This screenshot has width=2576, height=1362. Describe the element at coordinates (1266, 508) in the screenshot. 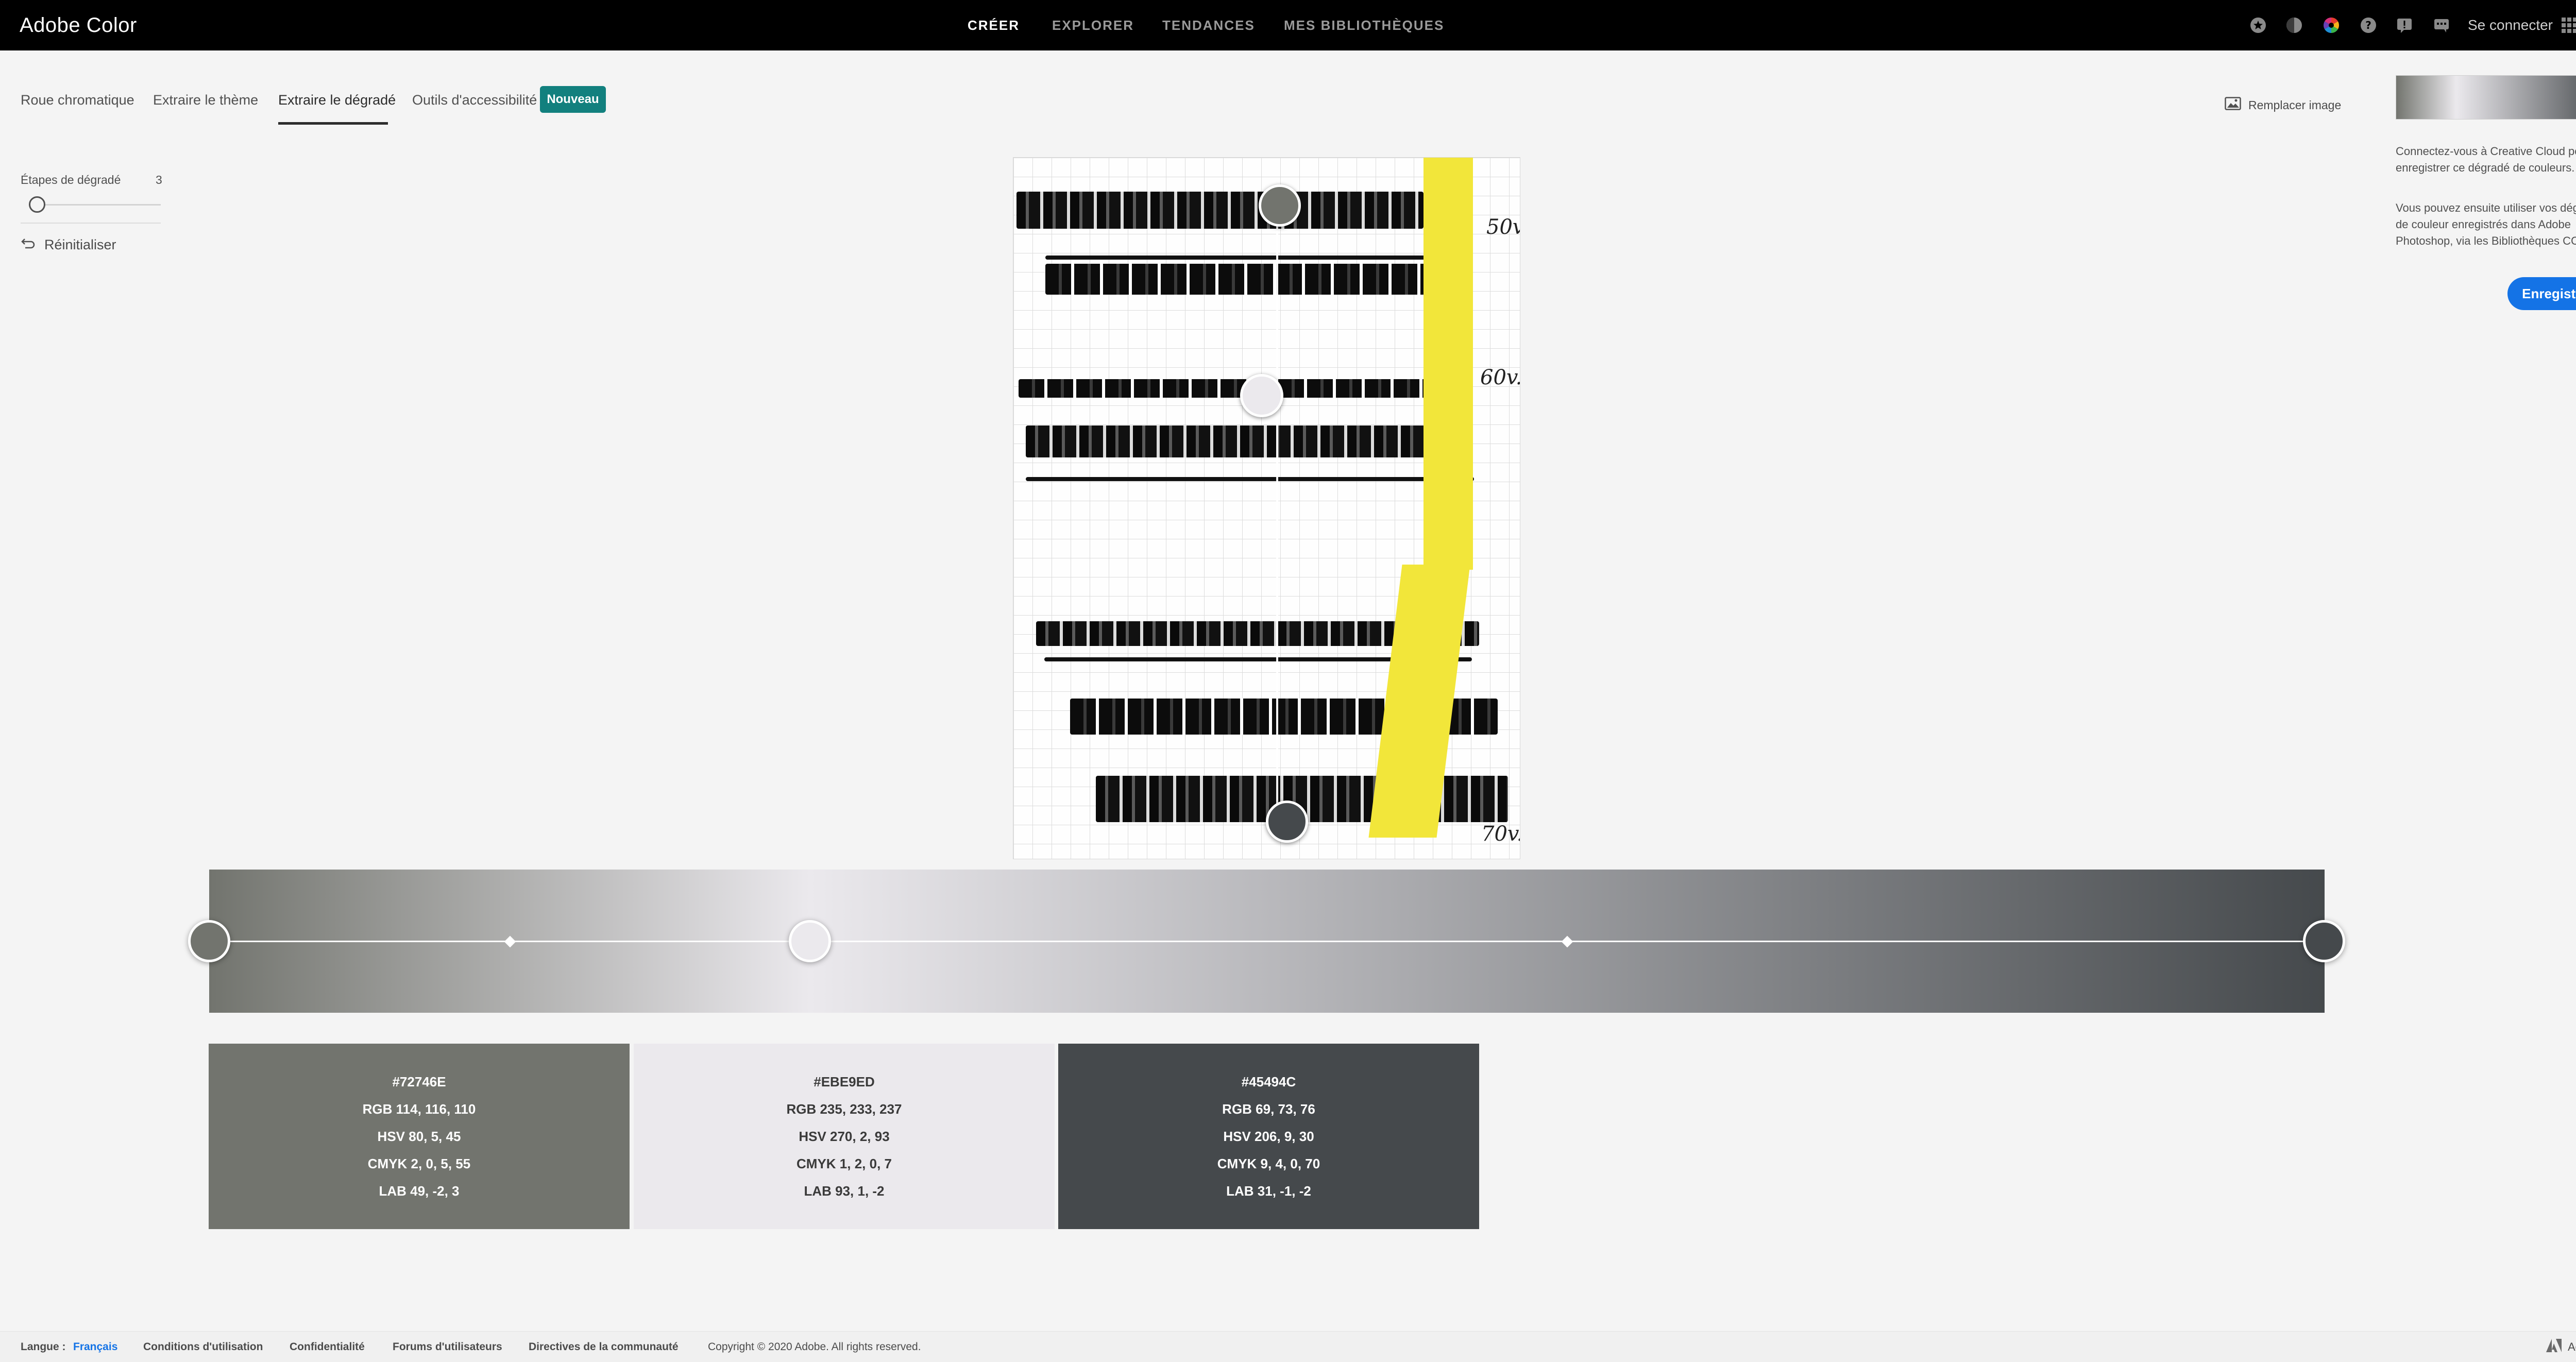

I see `source-image: 50v. 60v. 70v.` at that location.